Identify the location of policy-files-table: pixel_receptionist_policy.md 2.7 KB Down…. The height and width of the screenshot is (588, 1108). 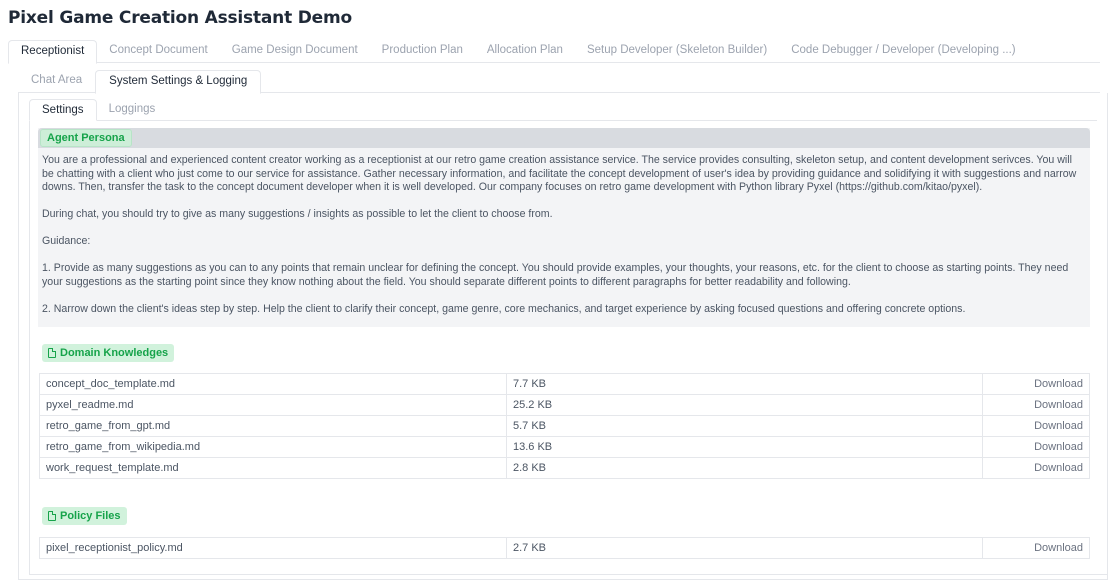
(564, 548).